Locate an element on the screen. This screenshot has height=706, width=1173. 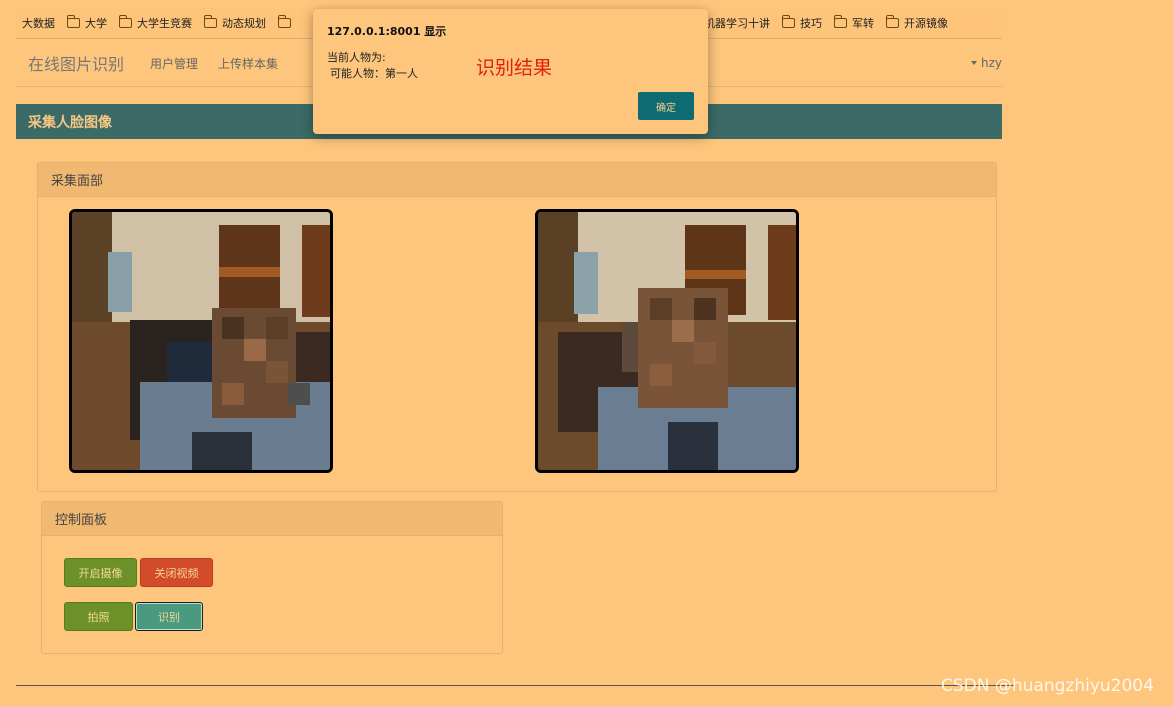
nav-user-management: 用户管理 is located at coordinates (174, 63).